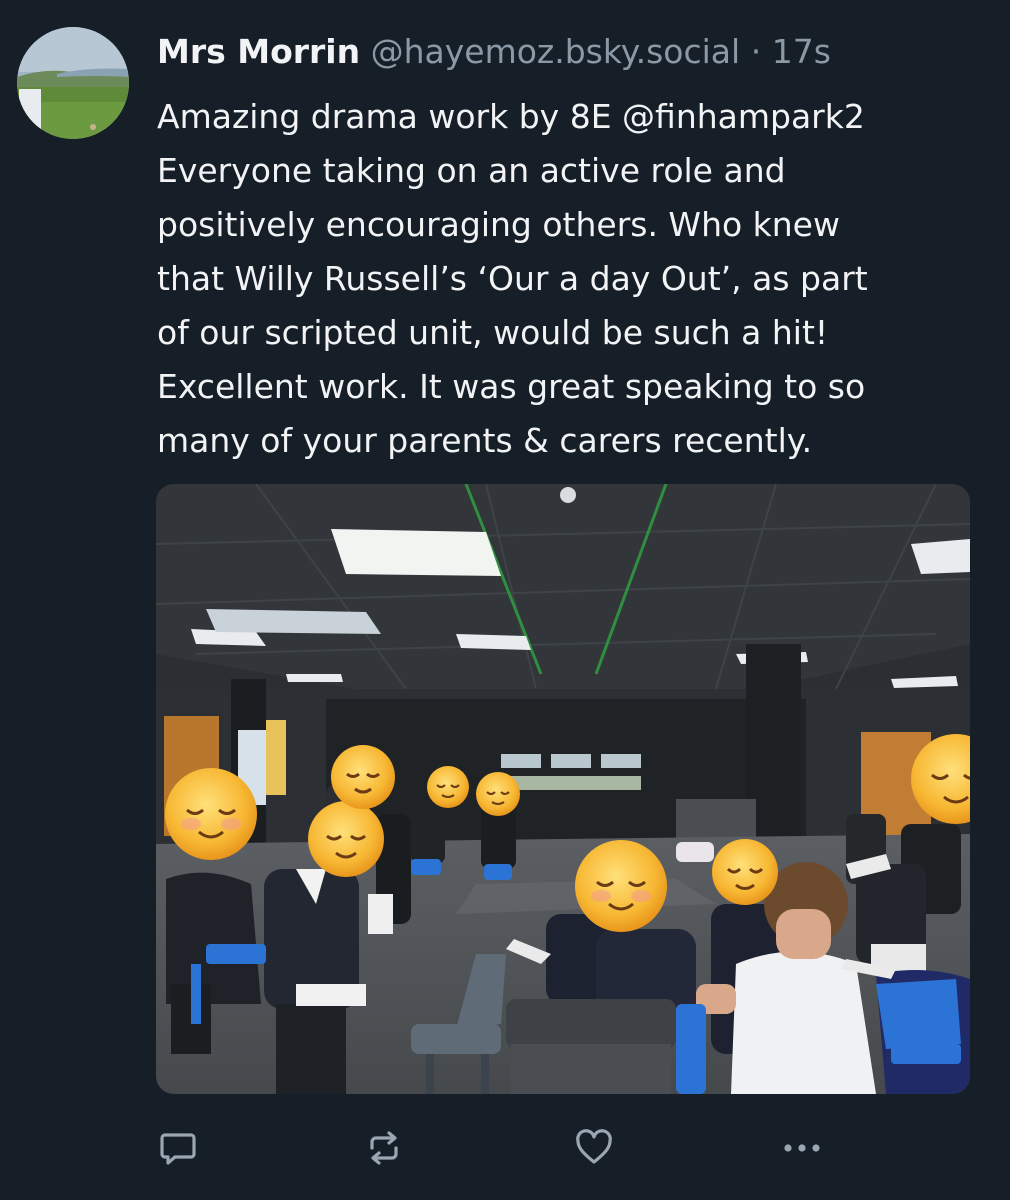 This screenshot has height=1200, width=1010. I want to click on post-action-bar, so click(505, 1148).